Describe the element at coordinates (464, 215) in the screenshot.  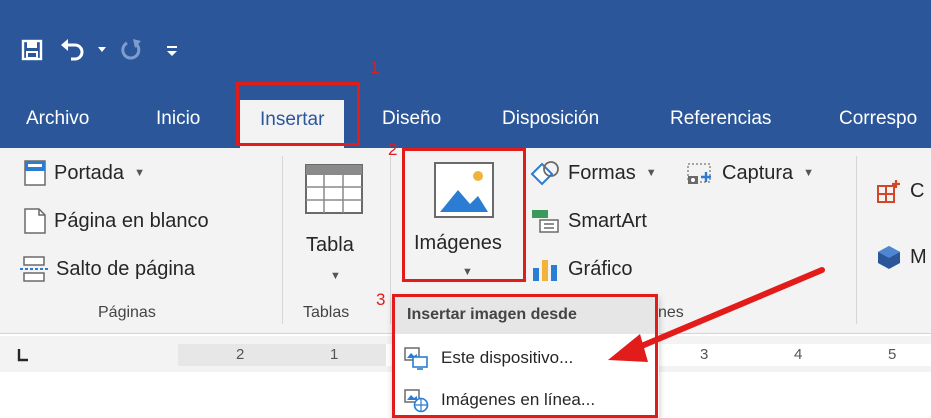
I see `annotation-box-imagenes` at that location.